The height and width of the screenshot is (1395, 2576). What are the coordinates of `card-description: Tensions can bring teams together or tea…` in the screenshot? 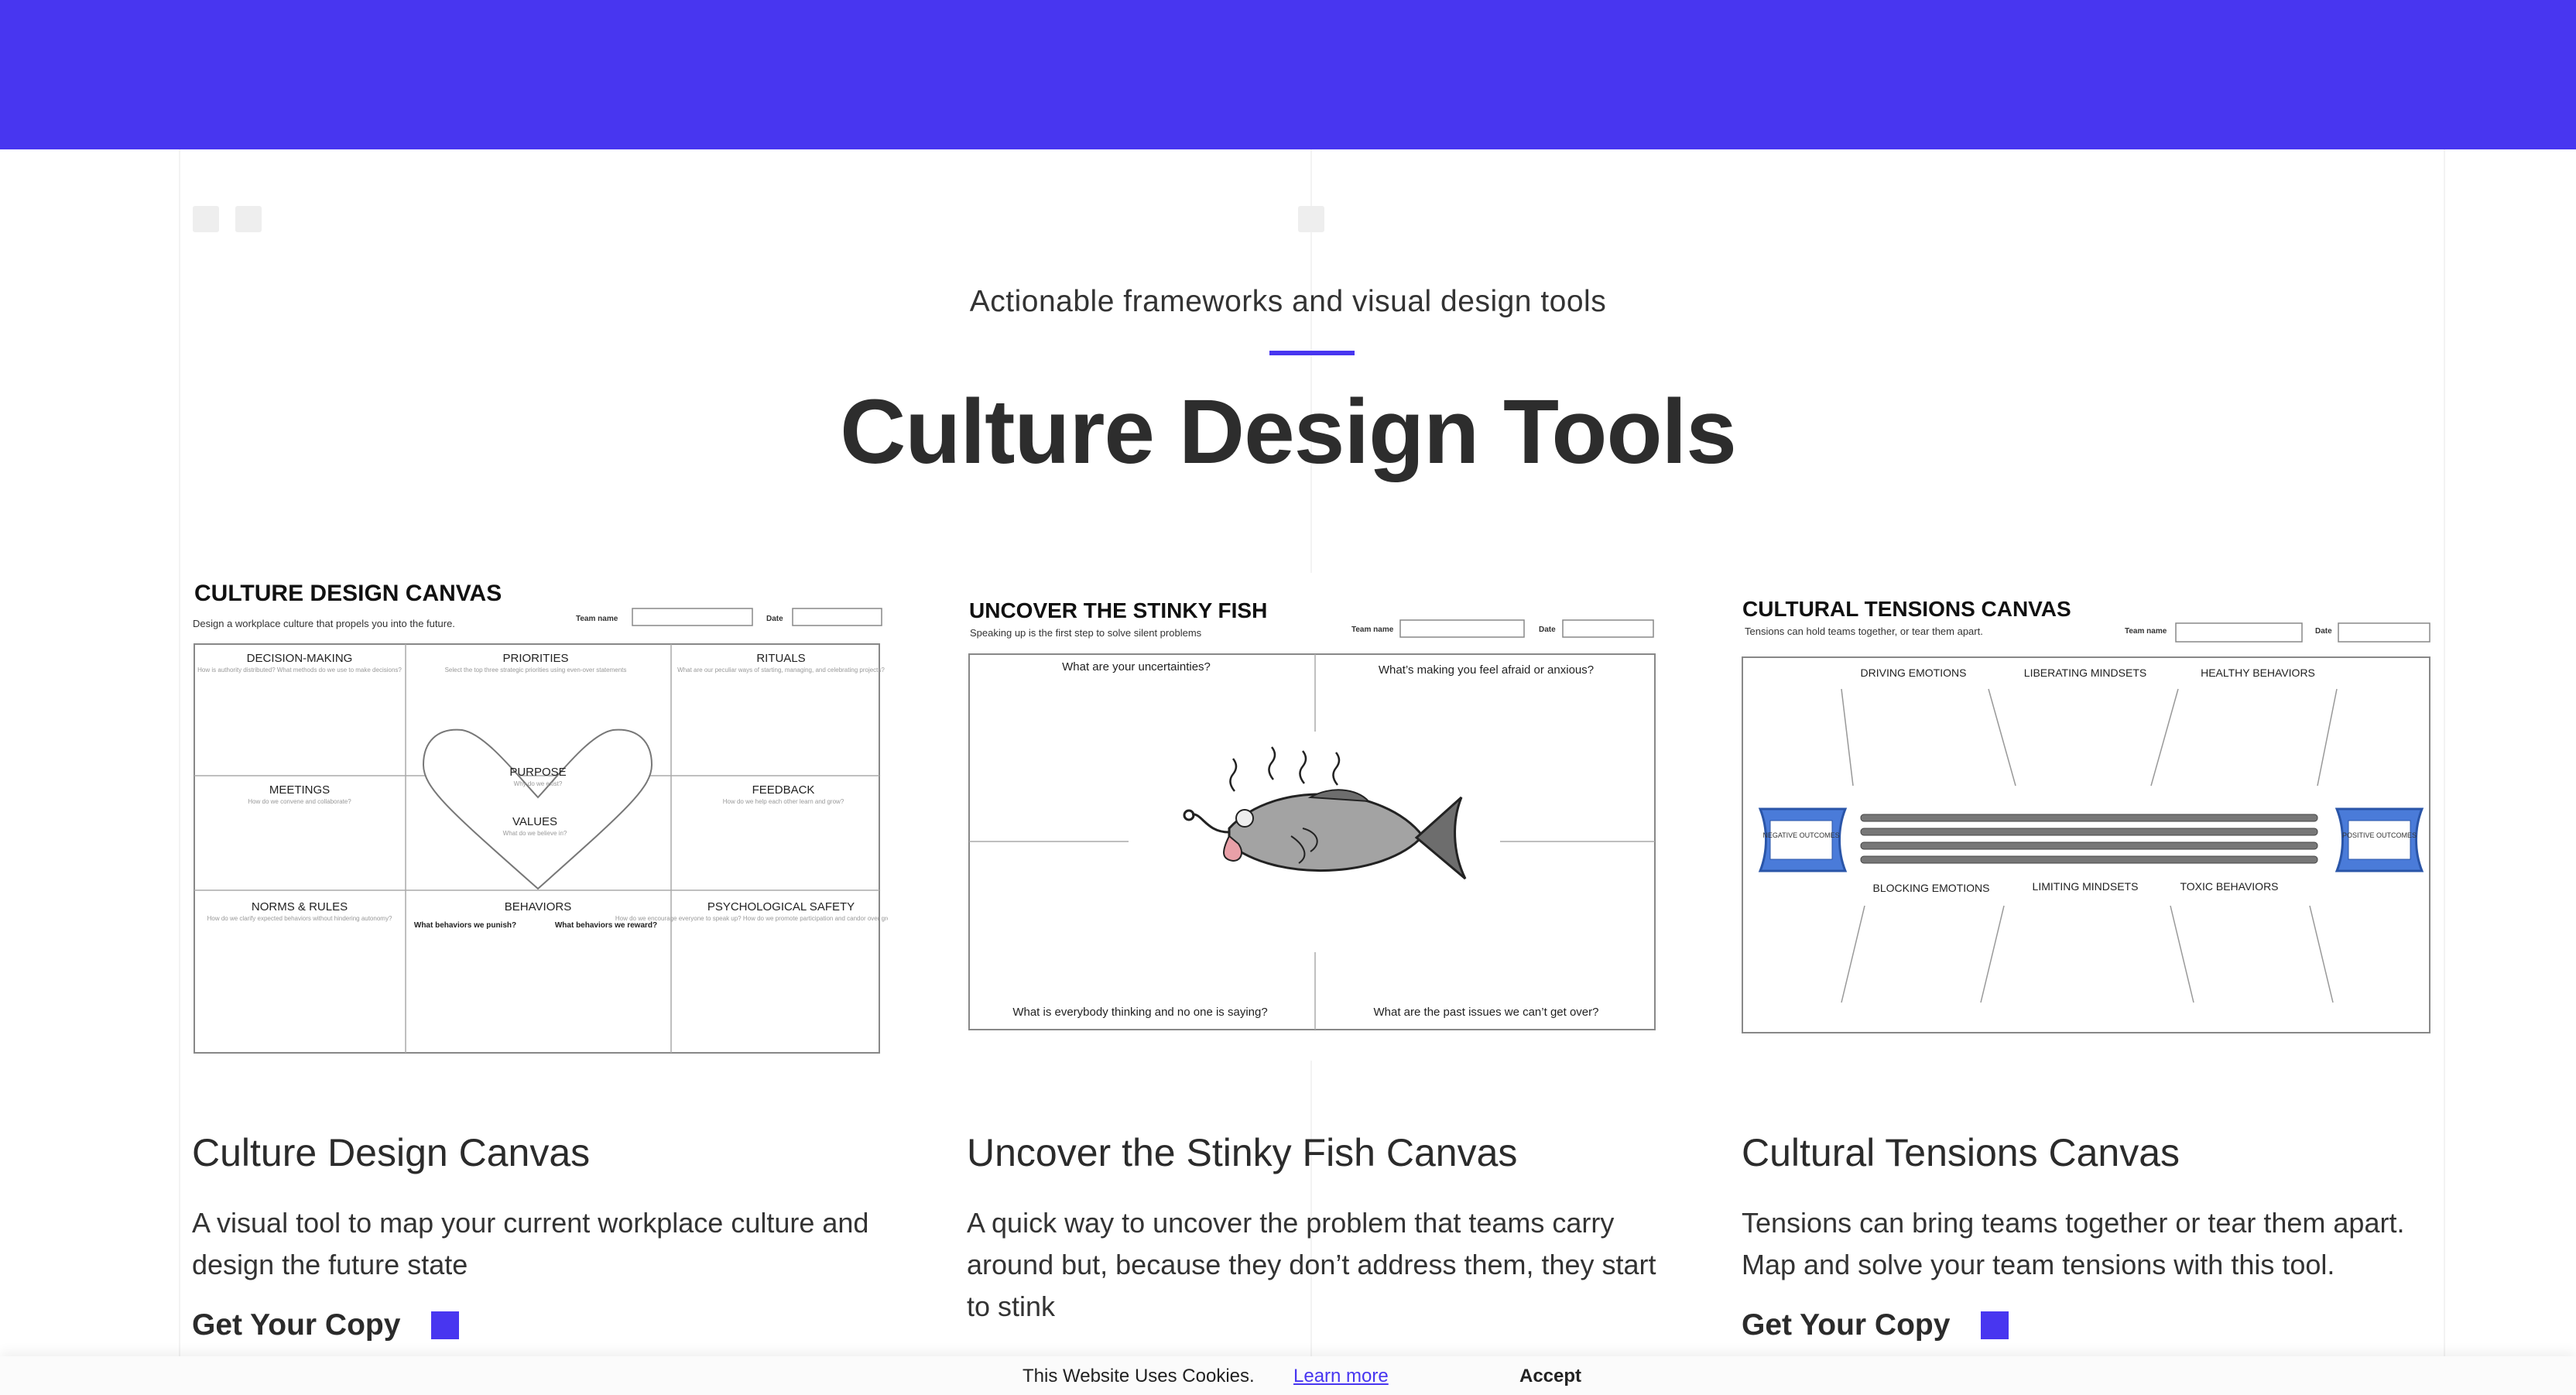 It's located at (2073, 1243).